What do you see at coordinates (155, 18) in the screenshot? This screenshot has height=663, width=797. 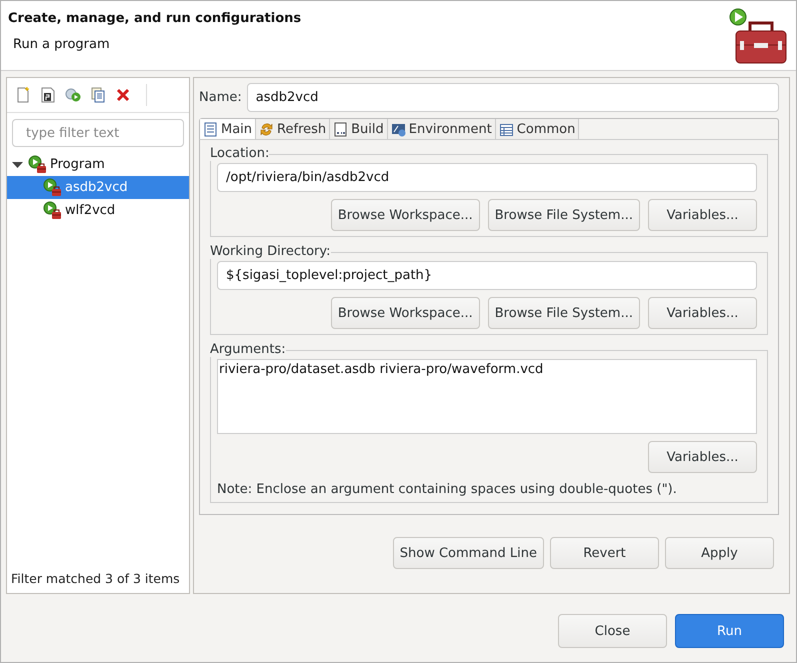 I see `dialog-title: Create, manage, and run configurations` at bounding box center [155, 18].